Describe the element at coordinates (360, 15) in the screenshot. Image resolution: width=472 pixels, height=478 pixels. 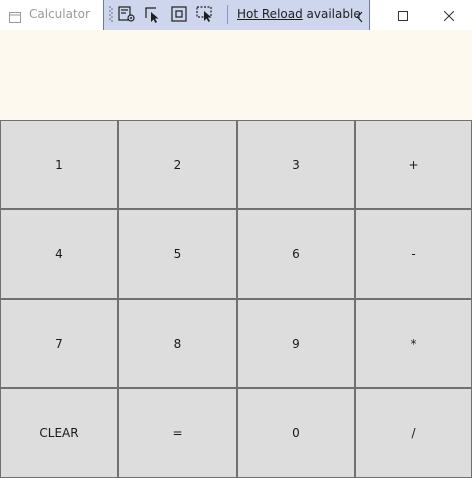
I see `collapse-chevron-icon` at that location.